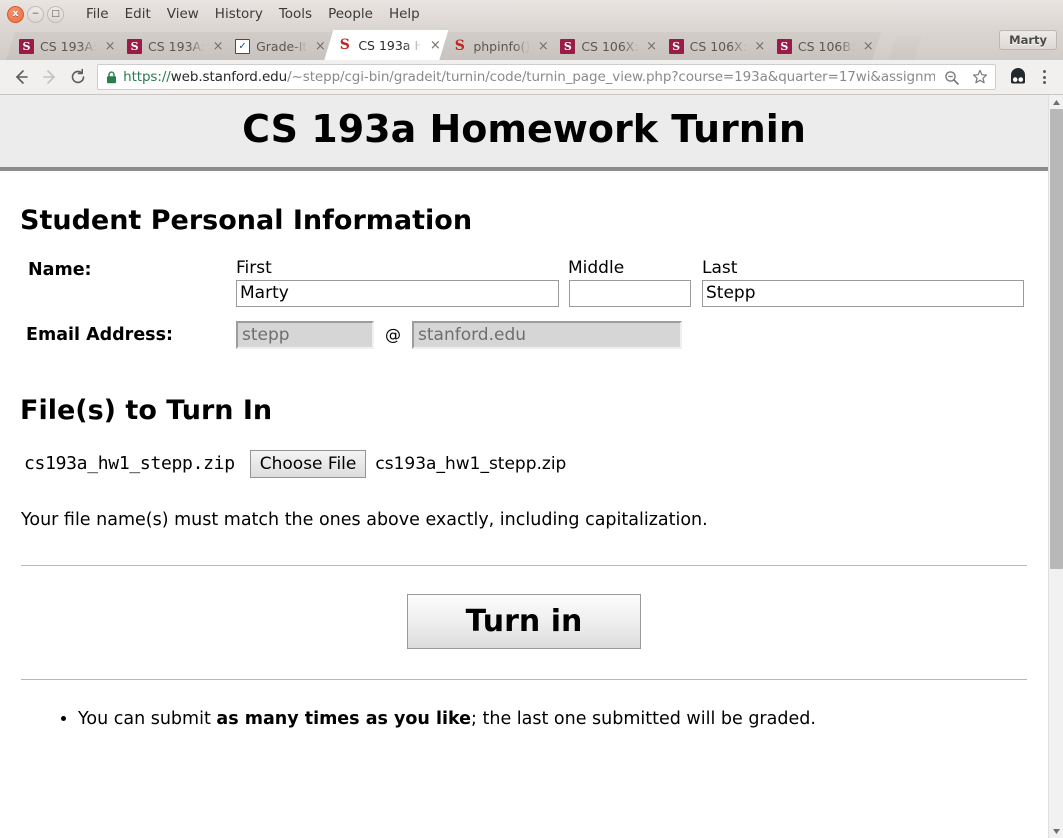 The image size is (1063, 838). What do you see at coordinates (863, 293) in the screenshot?
I see `last-name-input` at bounding box center [863, 293].